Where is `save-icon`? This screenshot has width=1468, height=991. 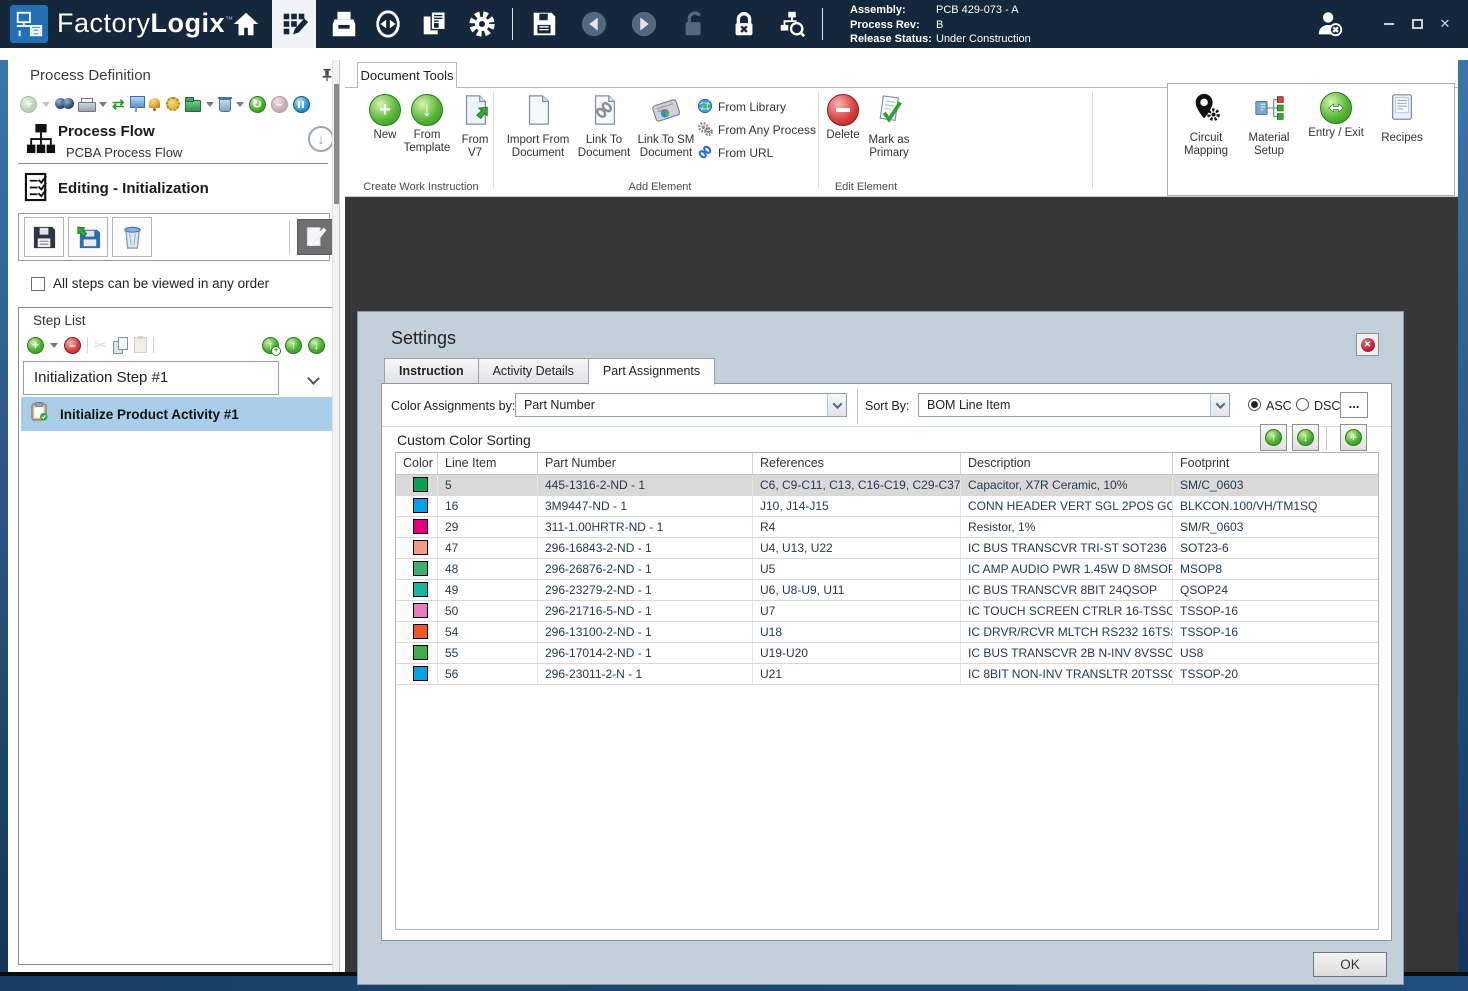 save-icon is located at coordinates (544, 24).